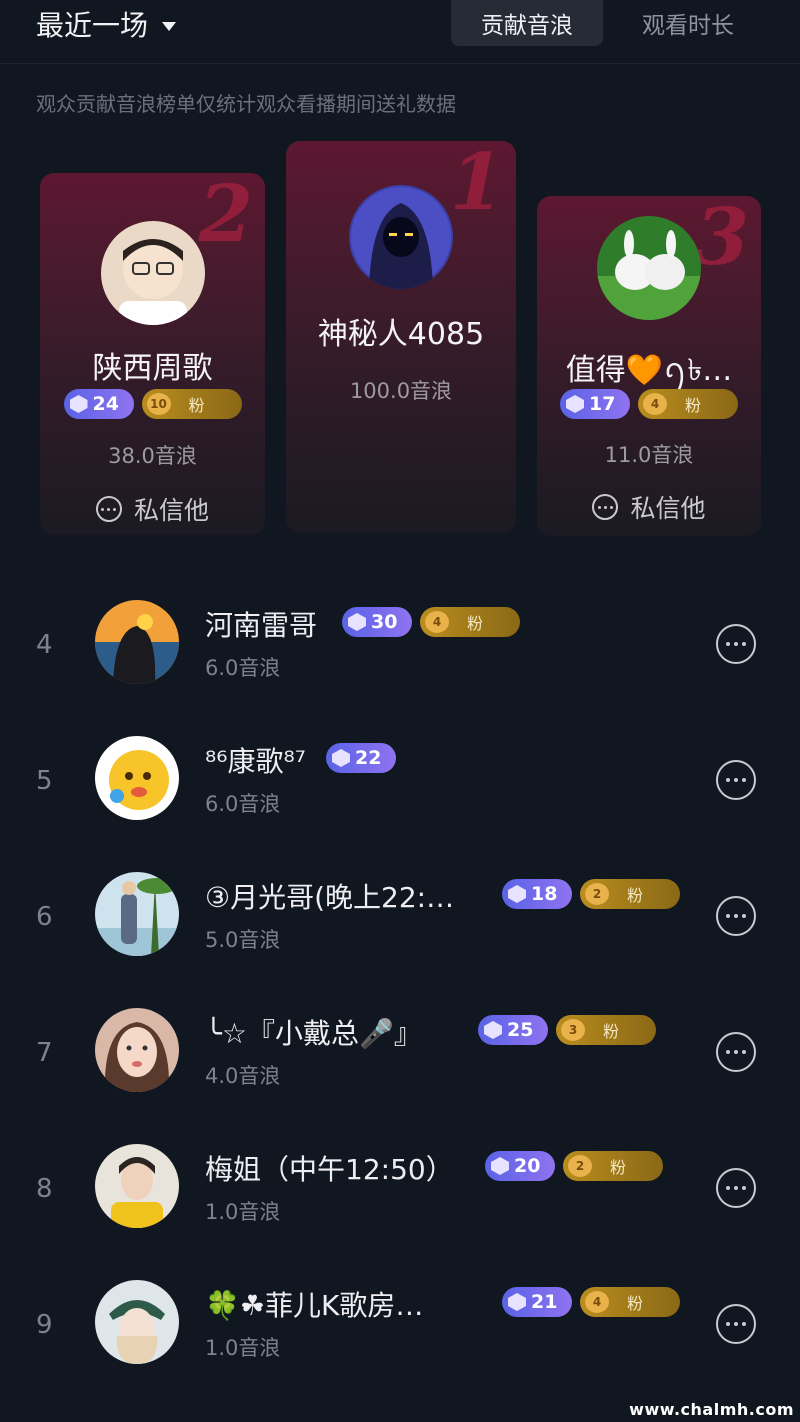 The height and width of the screenshot is (1422, 800). I want to click on username: 神秘人4085, so click(401, 334).